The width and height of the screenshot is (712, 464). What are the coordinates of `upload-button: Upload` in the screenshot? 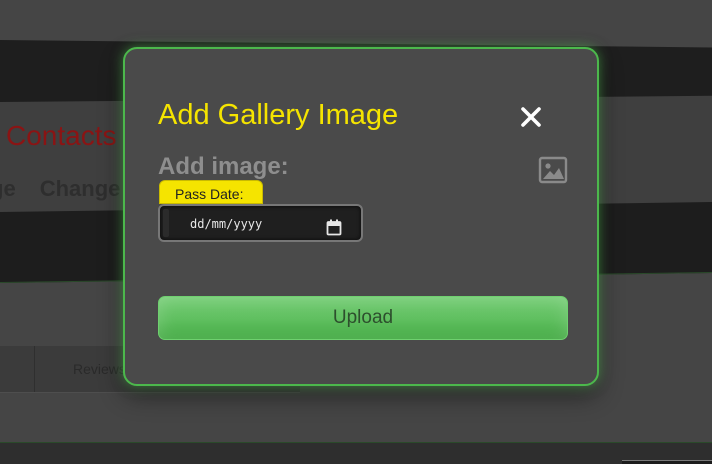 It's located at (363, 318).